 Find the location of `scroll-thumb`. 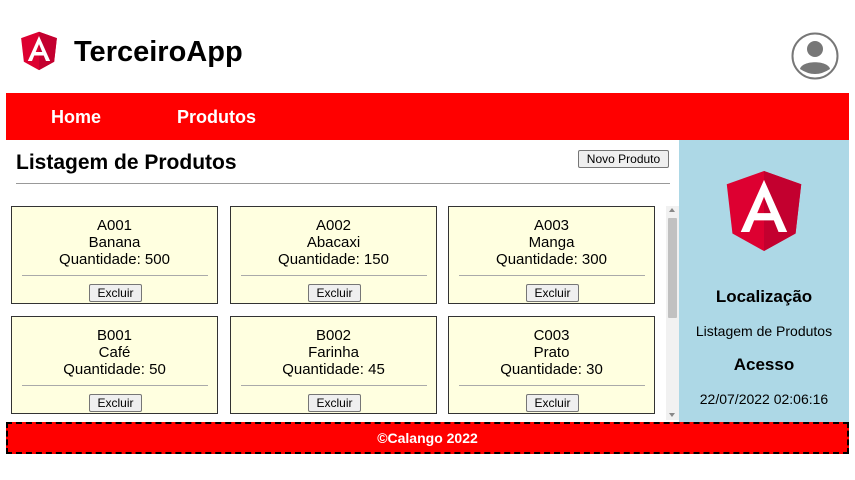

scroll-thumb is located at coordinates (672, 268).